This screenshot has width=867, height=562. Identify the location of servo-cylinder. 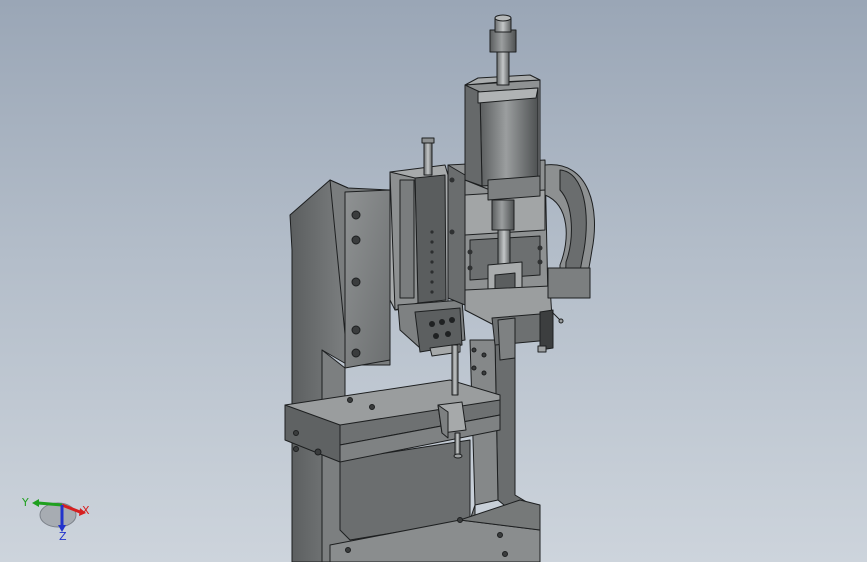
(502, 107).